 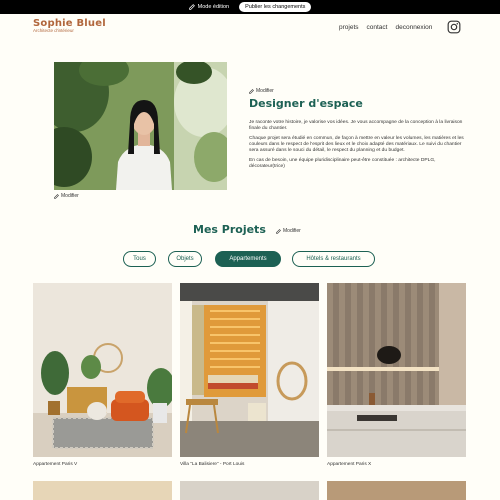 I want to click on edit-mode-indicator: Mode édition, so click(x=209, y=7).